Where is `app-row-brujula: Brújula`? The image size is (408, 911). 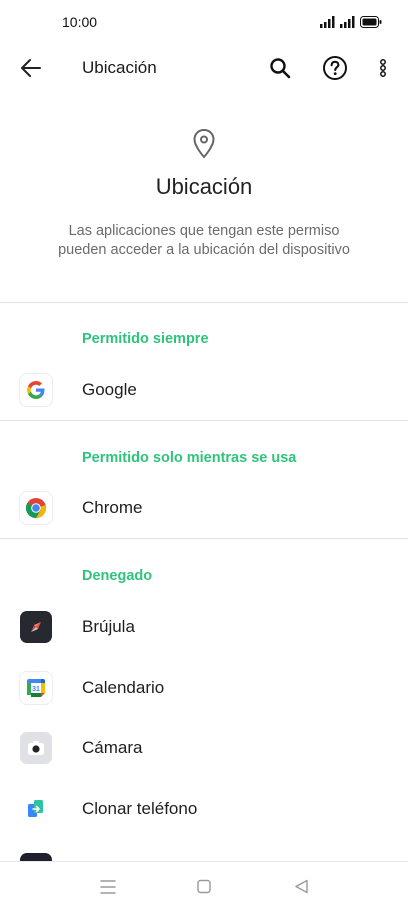
app-row-brujula: Brújula is located at coordinates (204, 627).